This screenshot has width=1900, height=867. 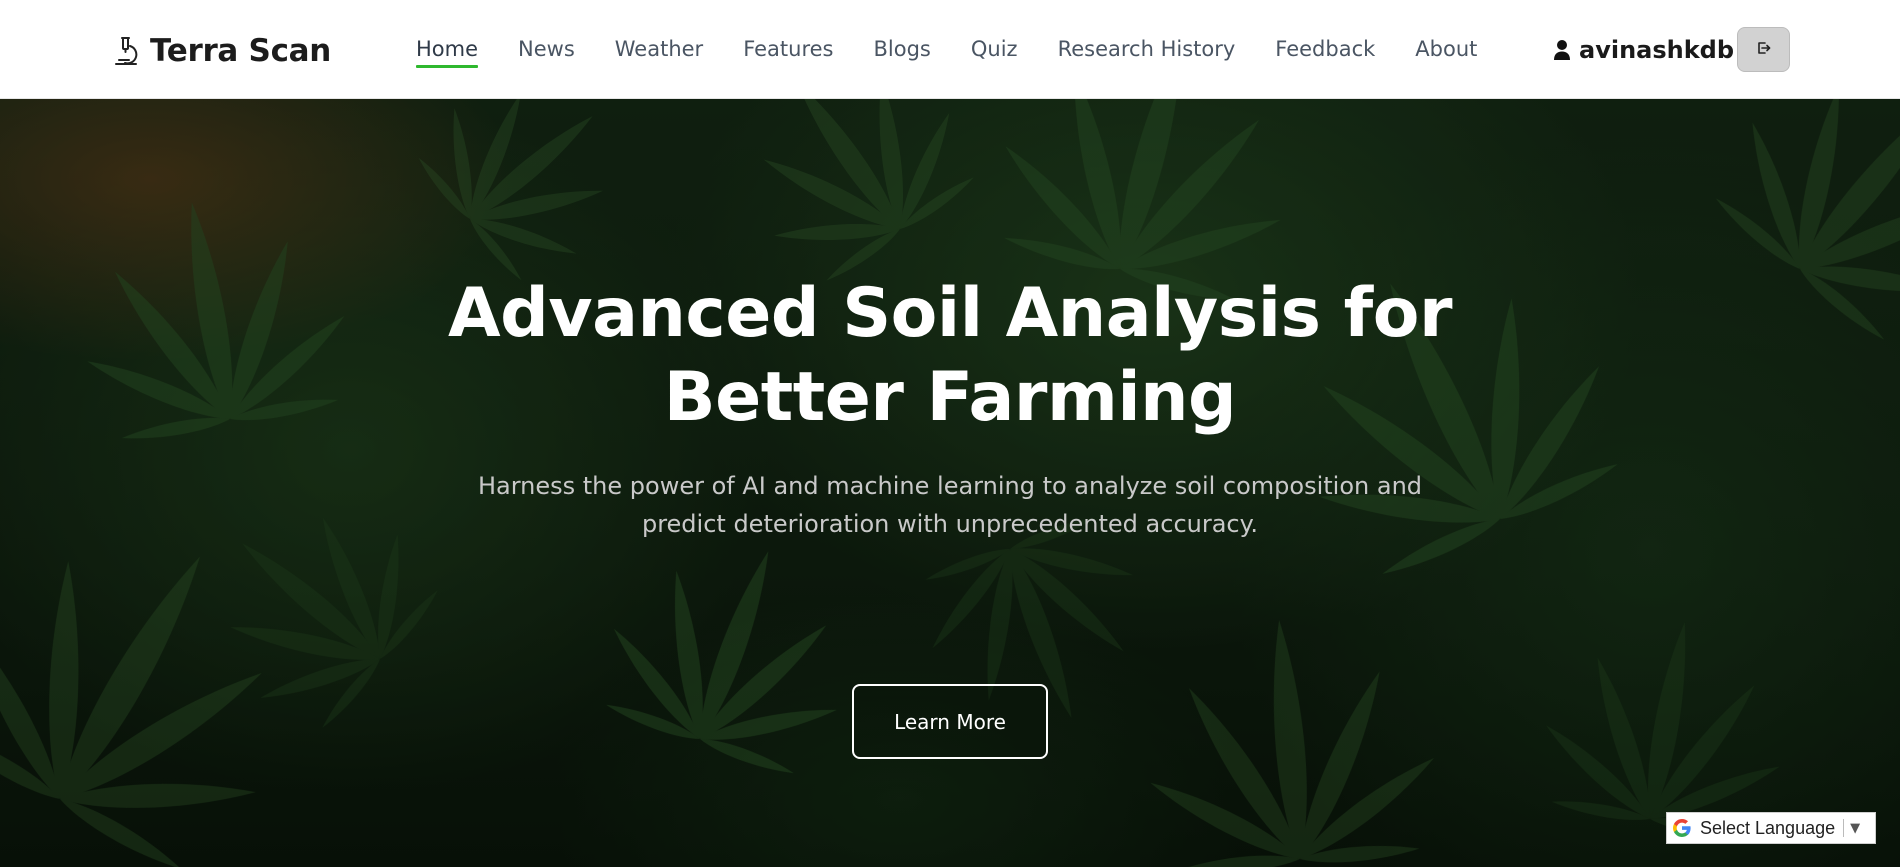 What do you see at coordinates (1768, 827) in the screenshot?
I see `language-selector-label: Select Language` at bounding box center [1768, 827].